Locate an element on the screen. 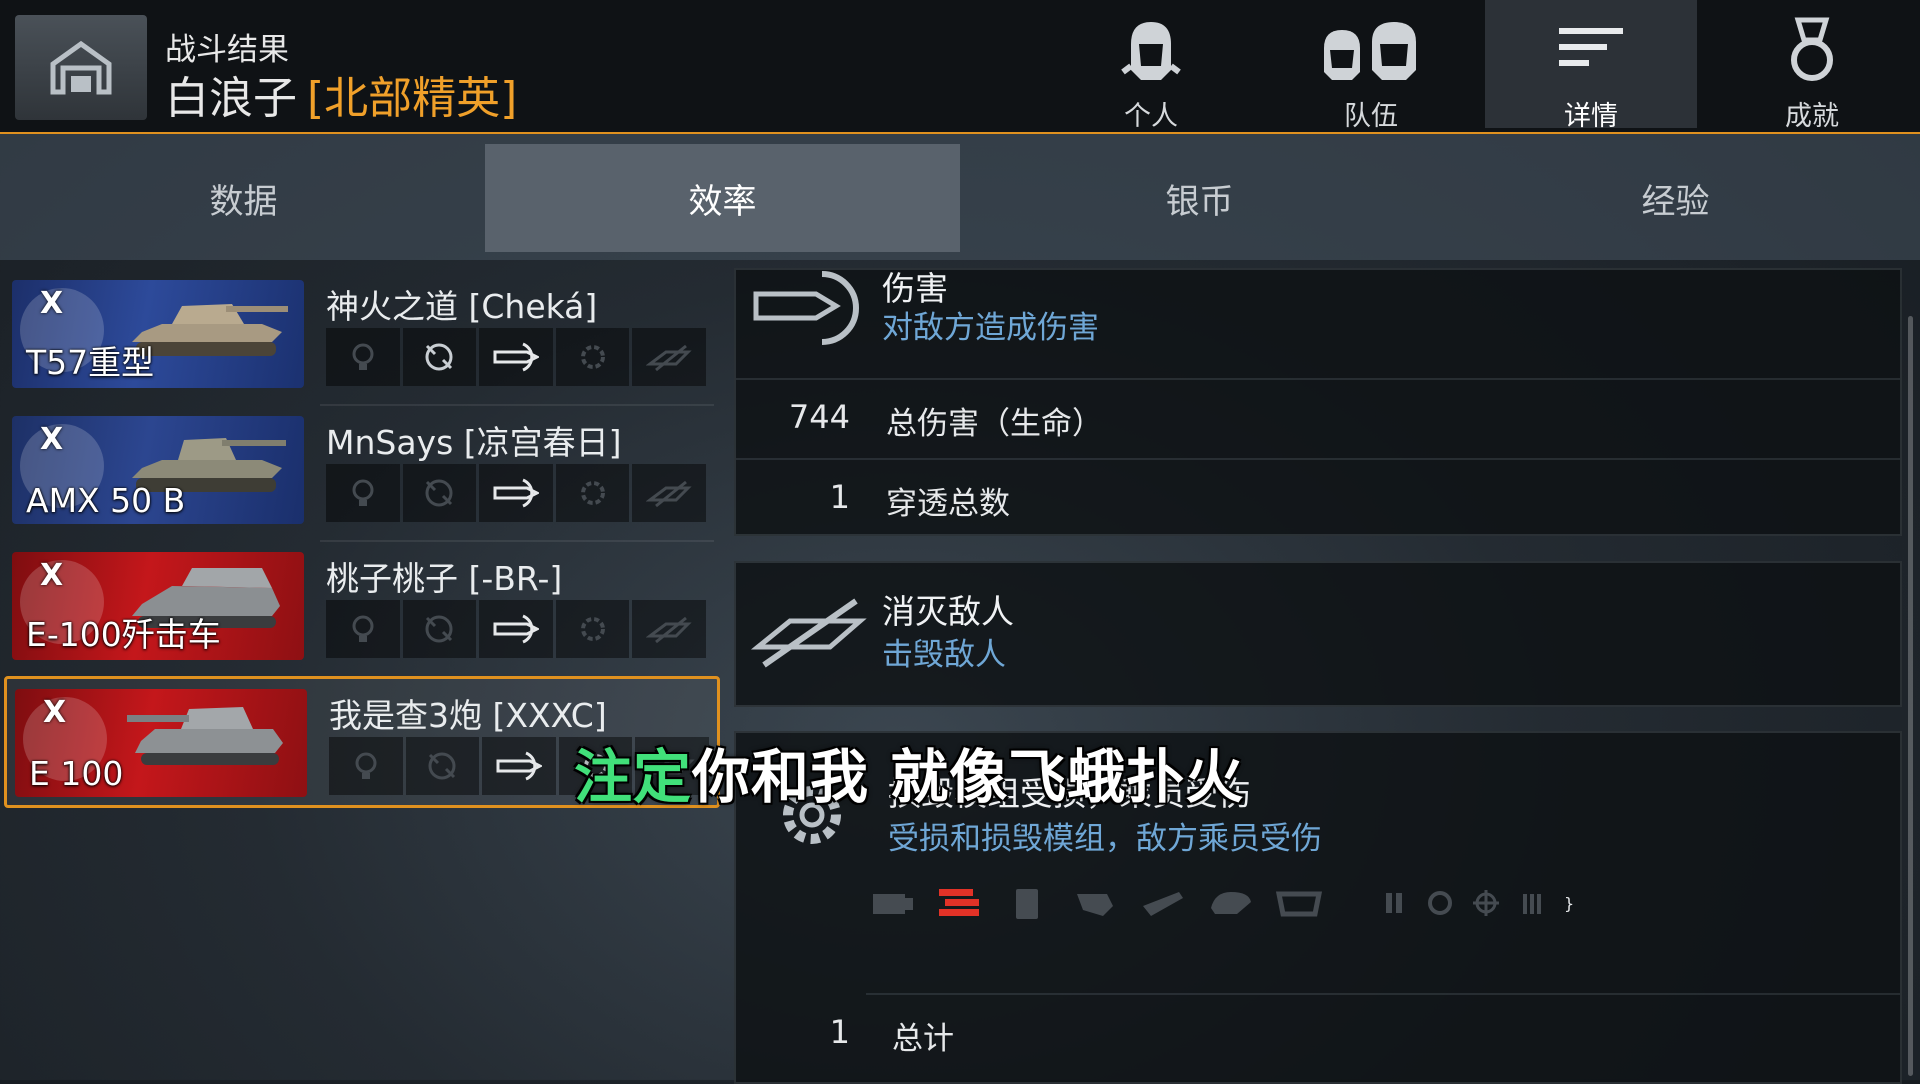 Image resolution: width=1920 pixels, height=1084 pixels. stat-label: 总计 is located at coordinates (923, 1039).